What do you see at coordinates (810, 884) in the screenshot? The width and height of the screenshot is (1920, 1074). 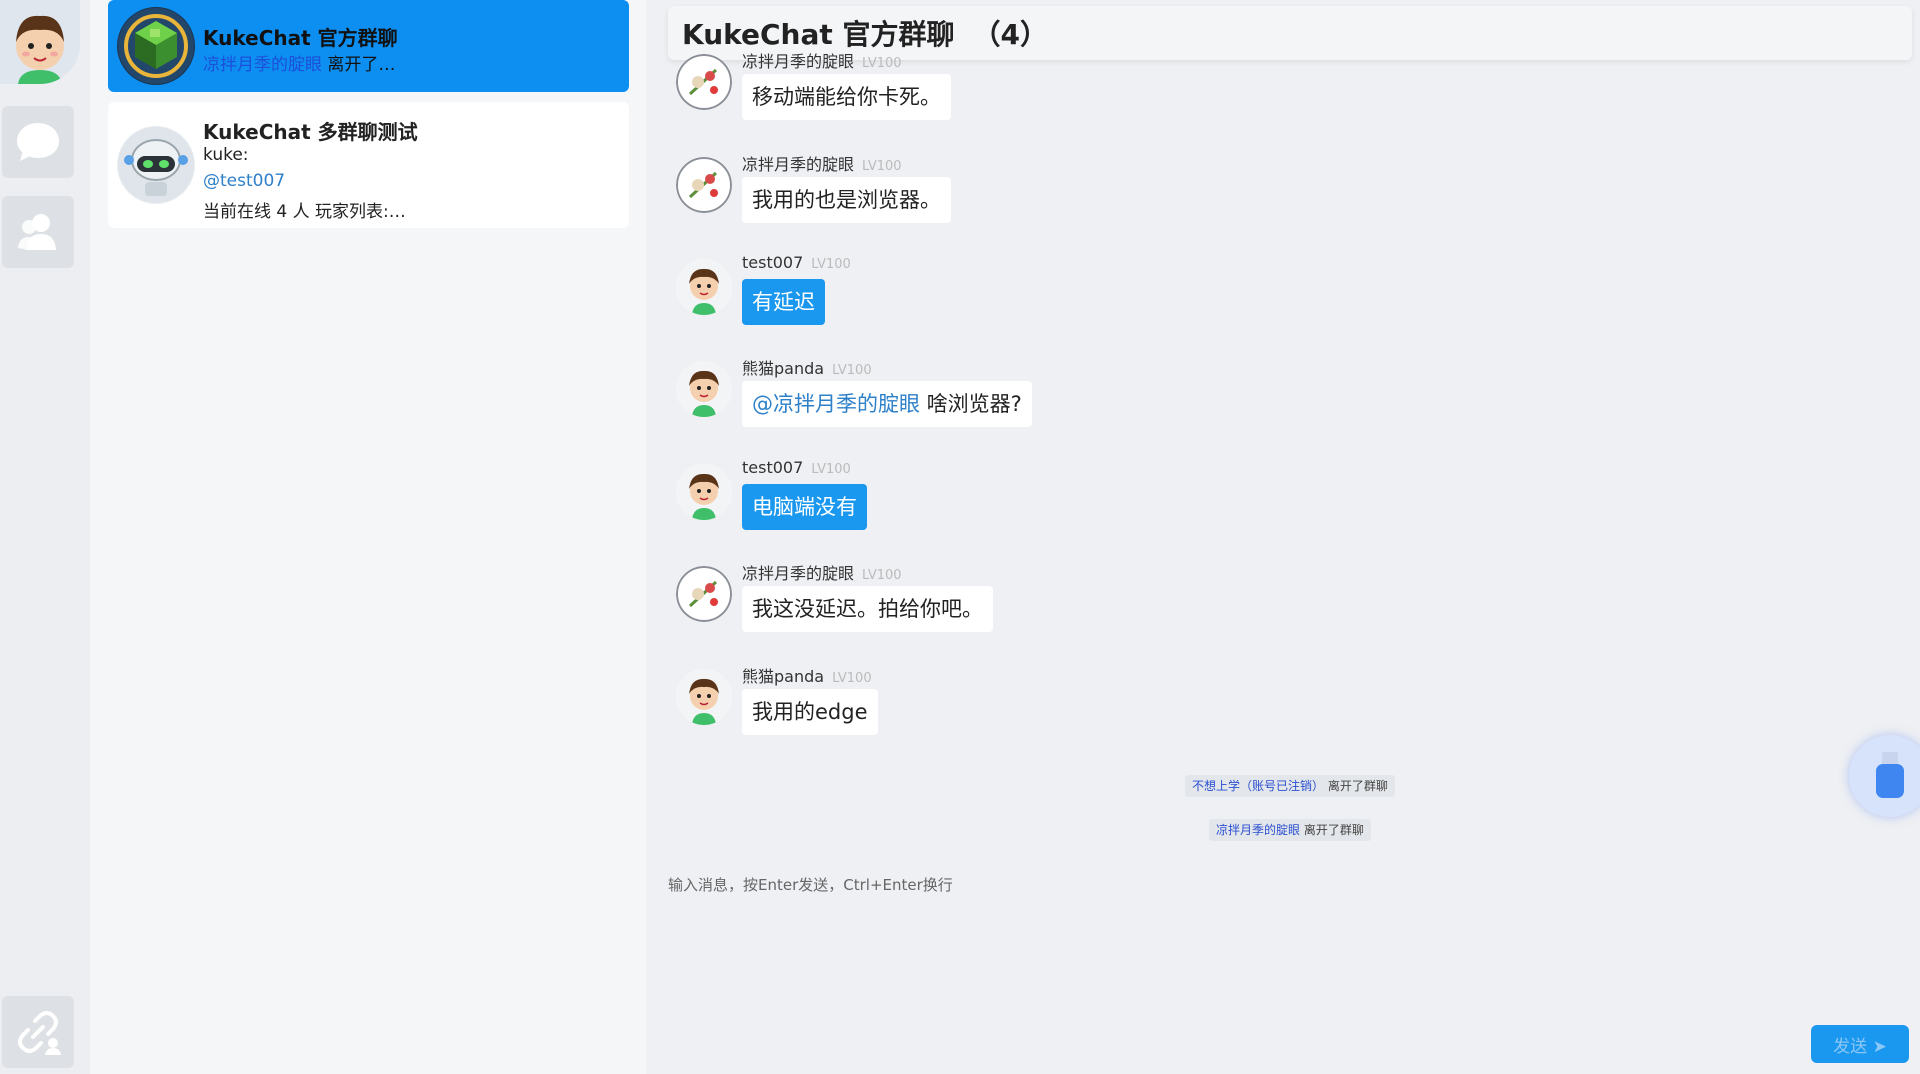 I see `message-input: 输入消息，按Enter发送，Ctrl+Enter换行` at bounding box center [810, 884].